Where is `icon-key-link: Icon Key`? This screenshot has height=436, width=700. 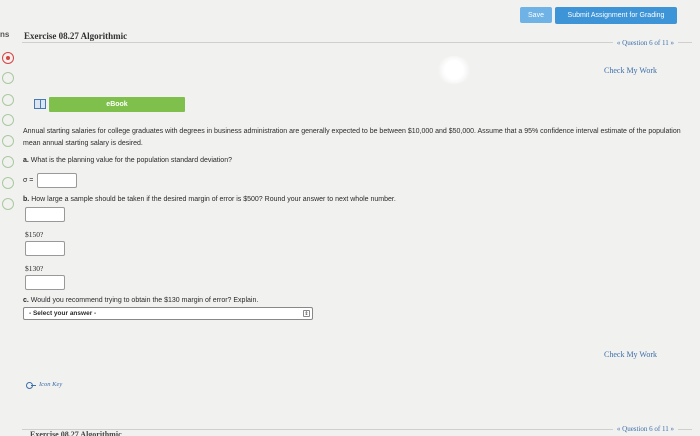
icon-key-link: Icon Key is located at coordinates (44, 385).